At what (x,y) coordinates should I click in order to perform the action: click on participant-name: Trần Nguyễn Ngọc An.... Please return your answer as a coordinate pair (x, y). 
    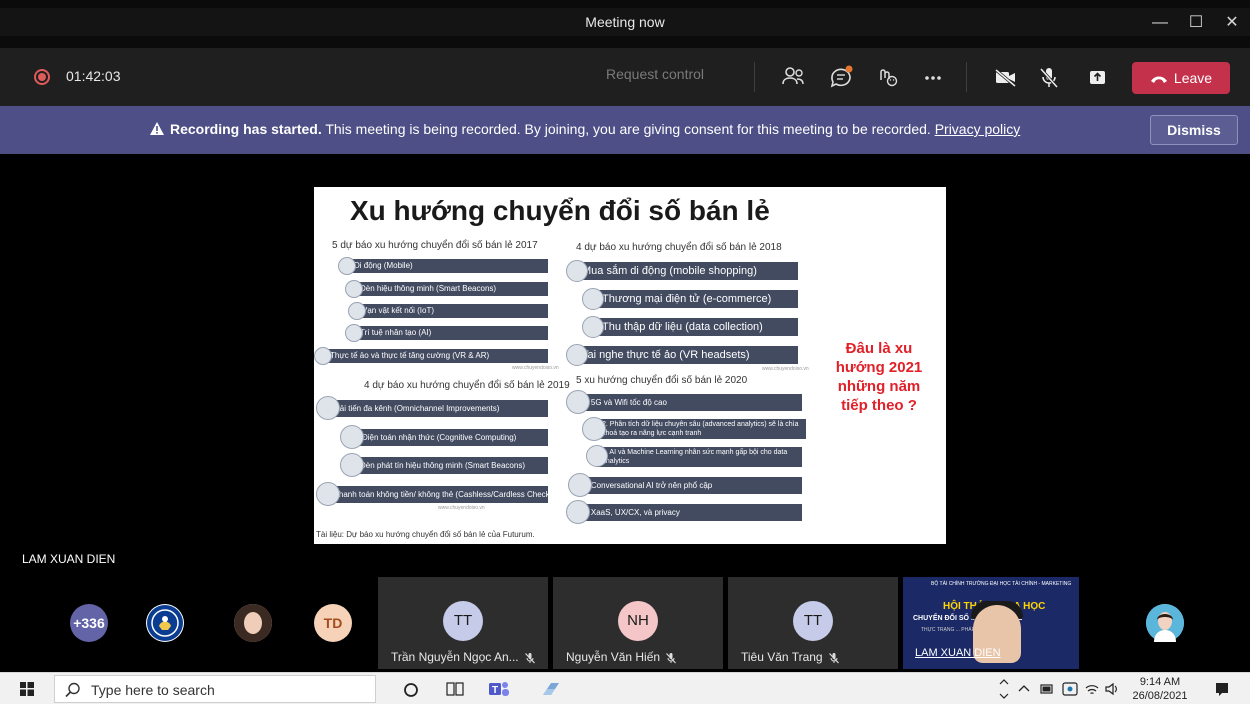
    Looking at the image, I should click on (463, 657).